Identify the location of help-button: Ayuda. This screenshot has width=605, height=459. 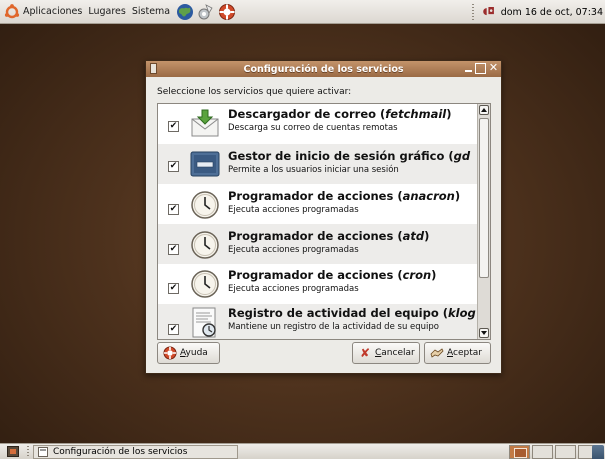
(188, 353).